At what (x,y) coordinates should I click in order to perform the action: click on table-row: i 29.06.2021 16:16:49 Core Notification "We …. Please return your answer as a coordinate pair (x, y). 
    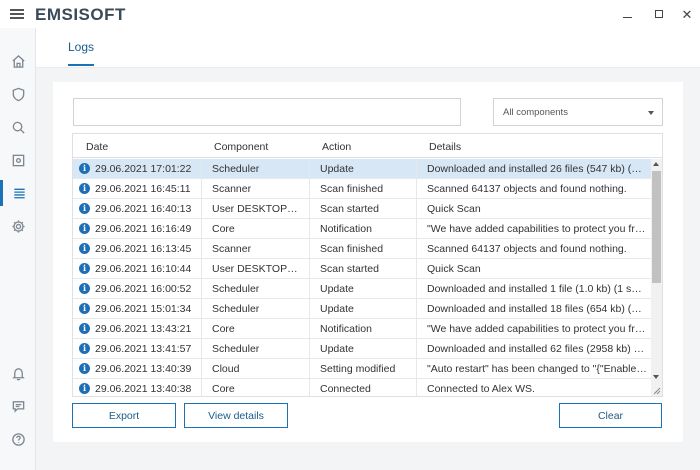
    Looking at the image, I should click on (362, 229).